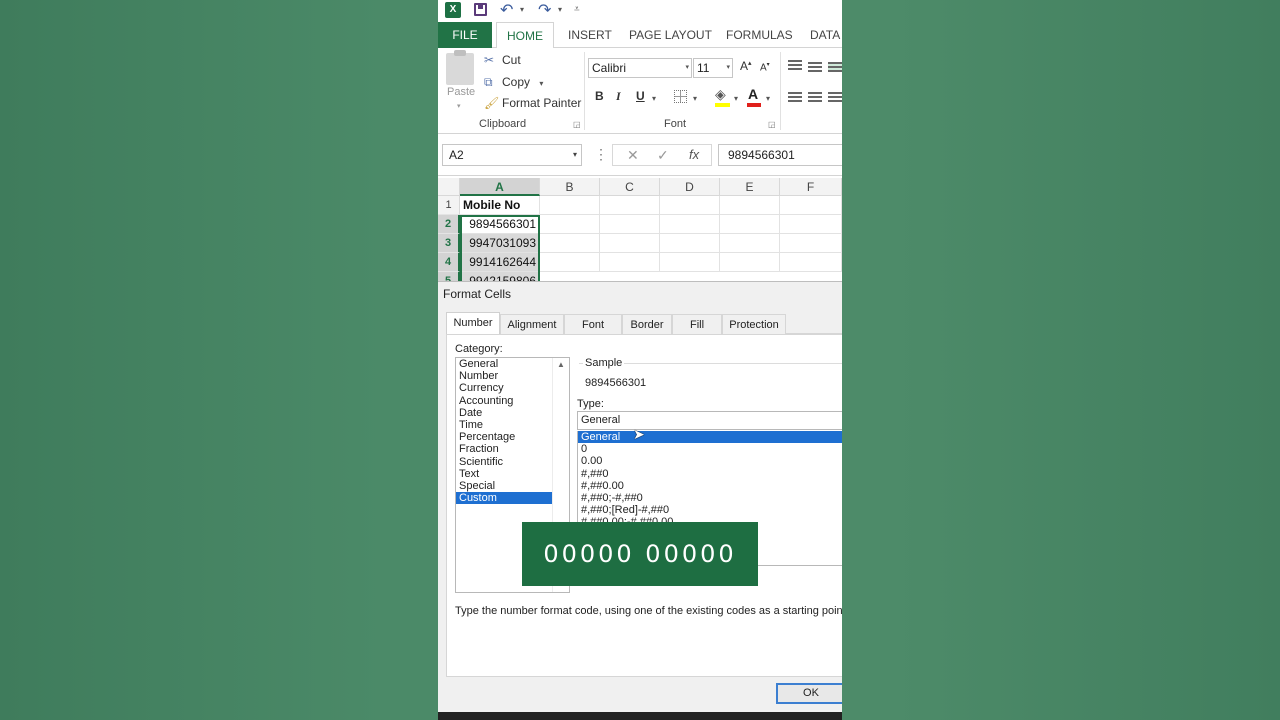 Image resolution: width=1280 pixels, height=720 pixels. I want to click on type-input: General, so click(709, 420).